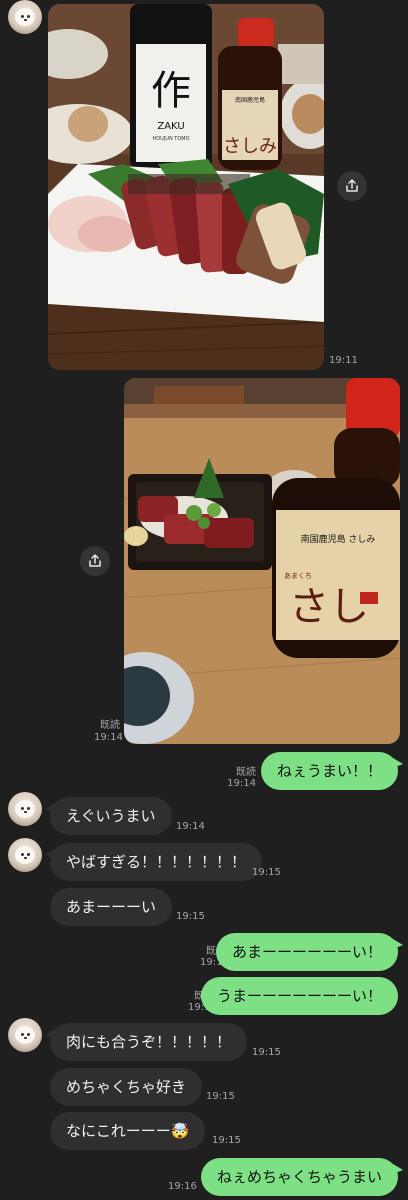  Describe the element at coordinates (146, 1042) in the screenshot. I see `incoming-message-bubble: 肉にも合うぞ！！！！！` at that location.